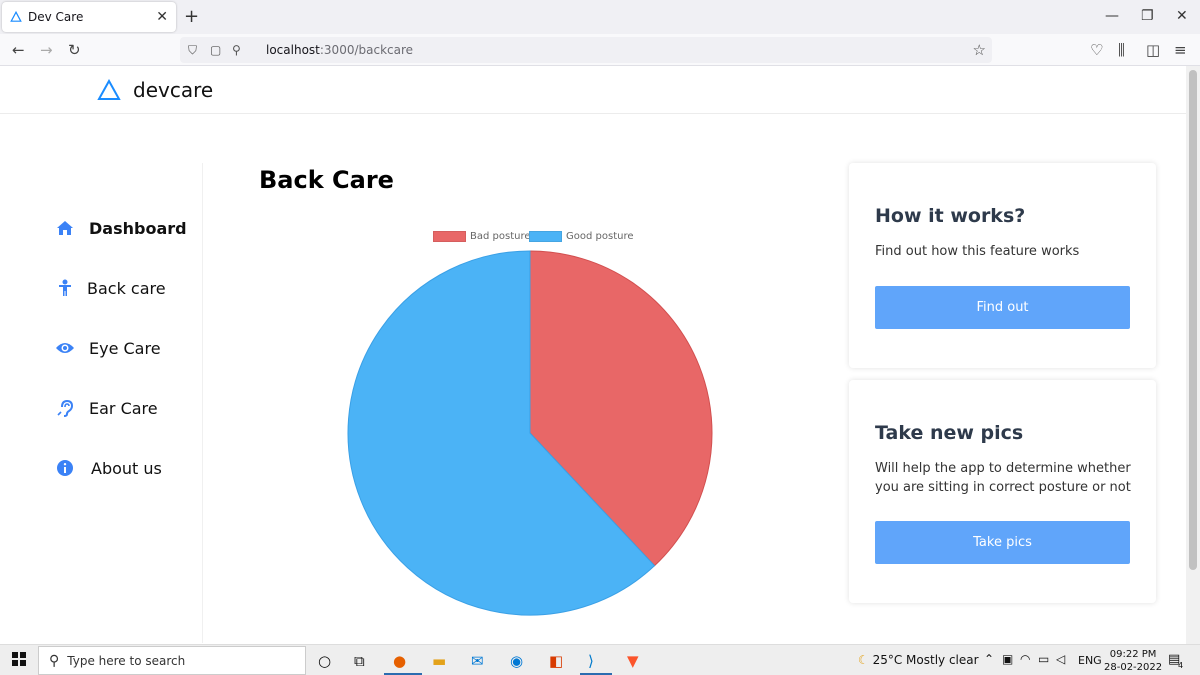 This screenshot has width=1200, height=675. Describe the element at coordinates (324, 661) in the screenshot. I see `cortana-icon: ○` at that location.